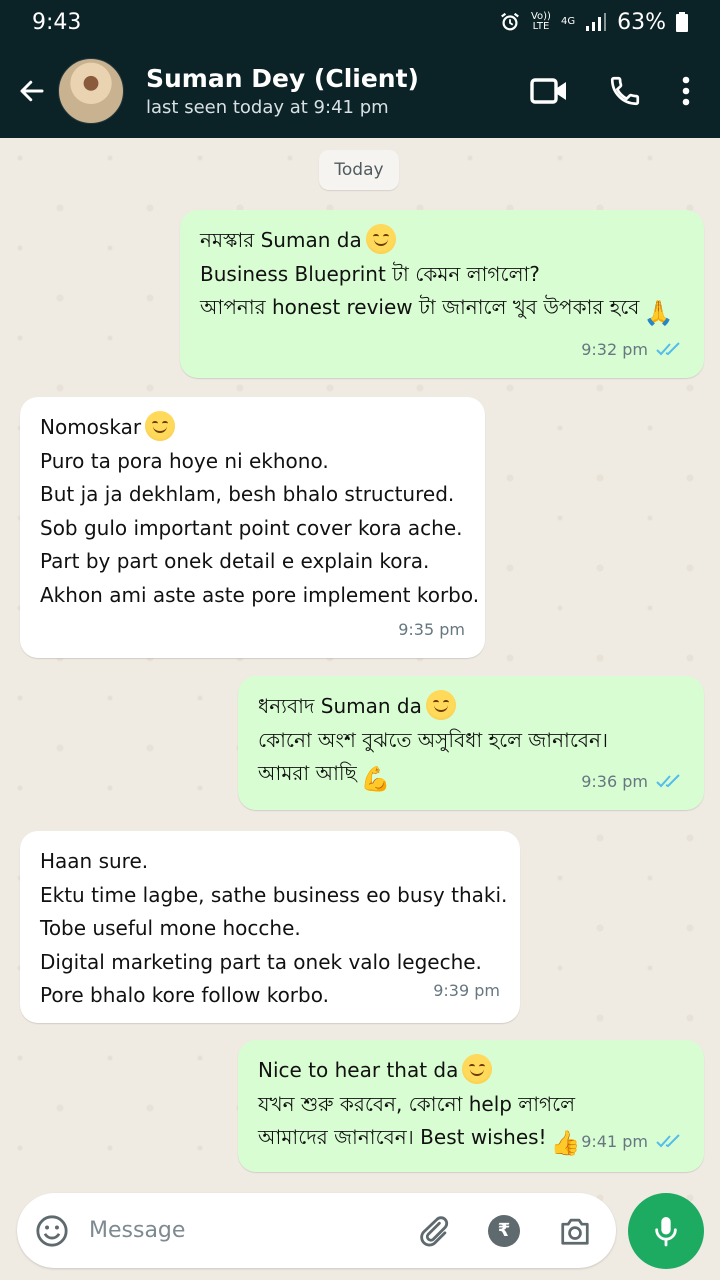  Describe the element at coordinates (433, 1231) in the screenshot. I see `attachment-icon` at that location.